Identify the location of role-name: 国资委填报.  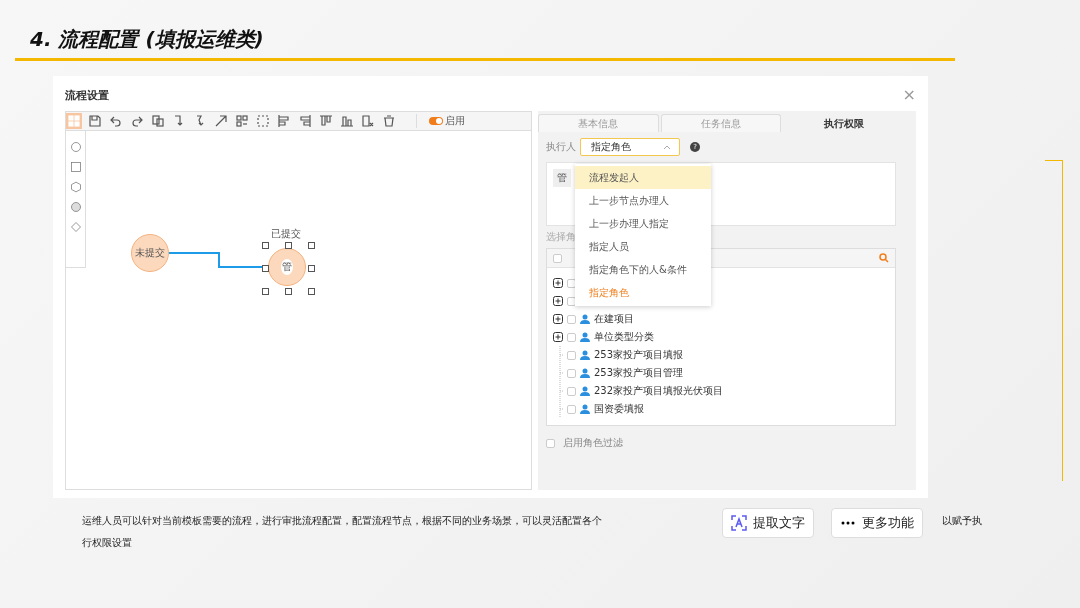
(619, 409).